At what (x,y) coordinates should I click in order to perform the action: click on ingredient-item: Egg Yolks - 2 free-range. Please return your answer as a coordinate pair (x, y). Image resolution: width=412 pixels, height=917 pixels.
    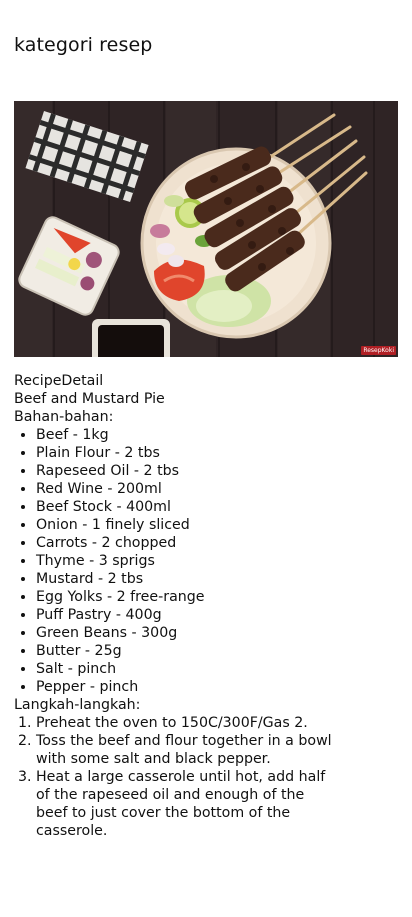
    Looking at the image, I should click on (217, 597).